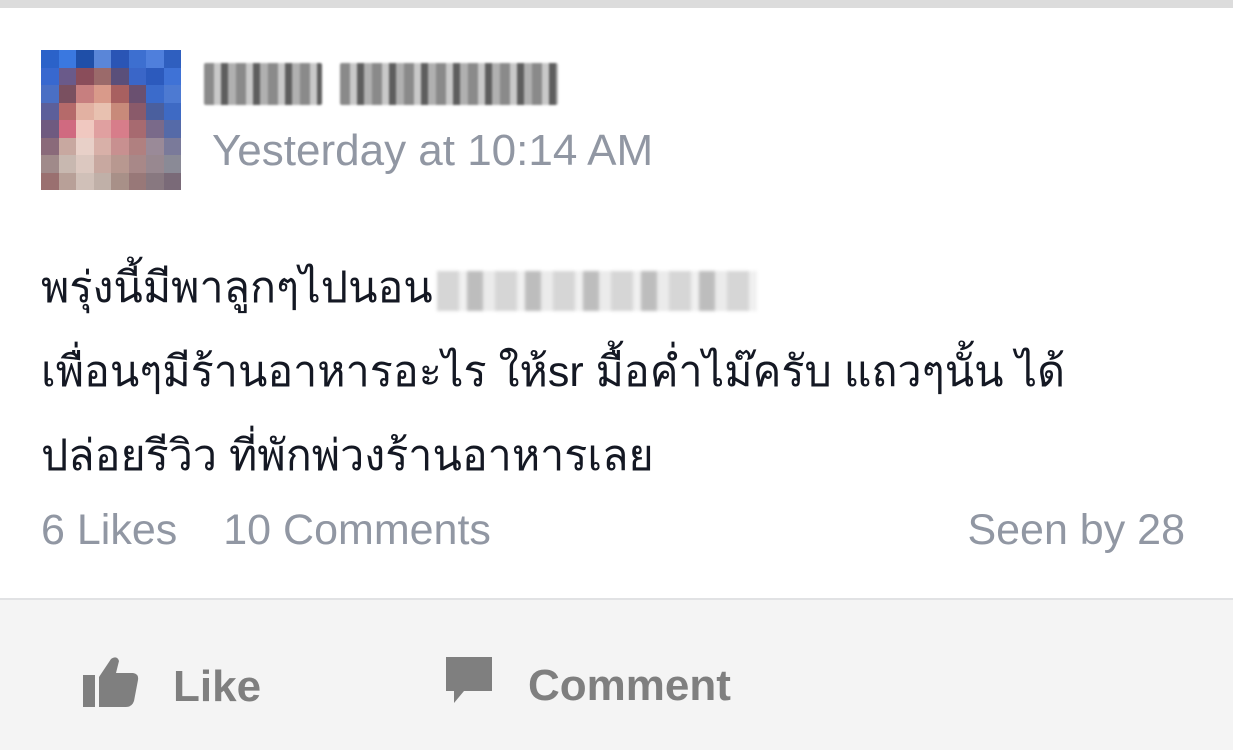 The height and width of the screenshot is (750, 1233). I want to click on speech-bubble-icon, so click(469, 685).